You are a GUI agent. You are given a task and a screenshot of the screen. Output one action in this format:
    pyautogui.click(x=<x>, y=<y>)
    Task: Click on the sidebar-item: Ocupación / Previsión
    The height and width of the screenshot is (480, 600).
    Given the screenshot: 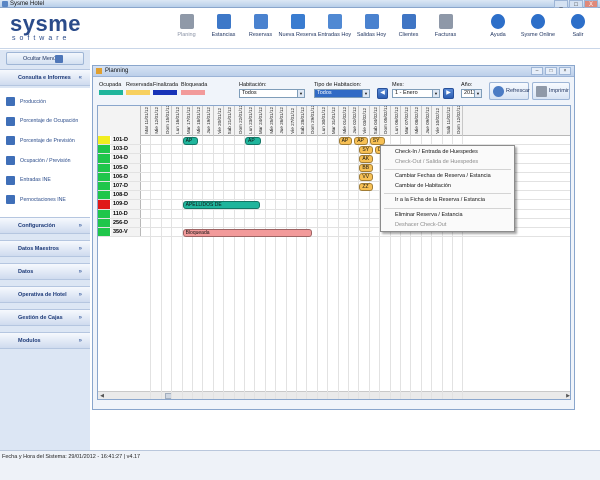 What is the action you would take?
    pyautogui.click(x=45, y=161)
    